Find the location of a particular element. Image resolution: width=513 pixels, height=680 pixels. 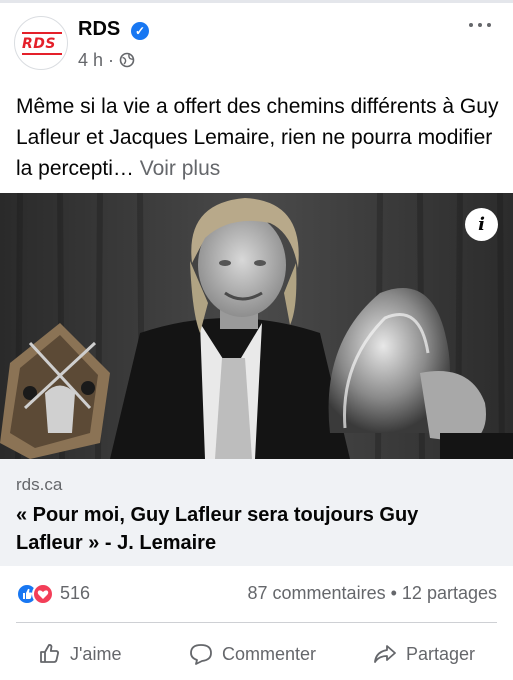

like-button: J'aime is located at coordinates (79, 654).